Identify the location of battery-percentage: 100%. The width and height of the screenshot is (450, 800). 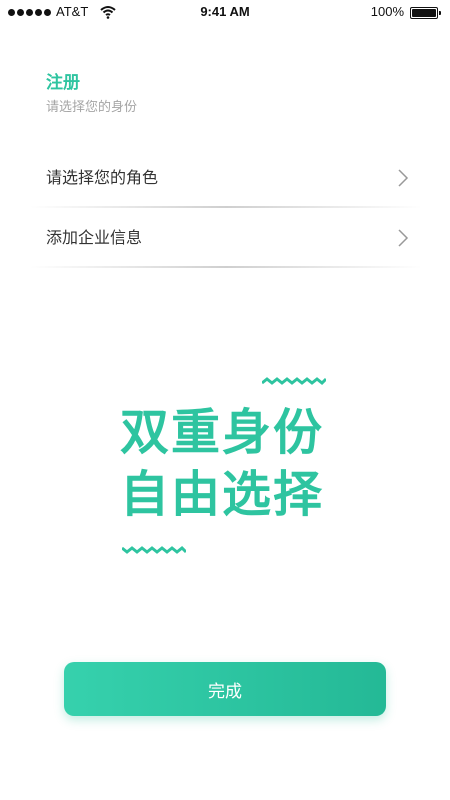
(387, 11).